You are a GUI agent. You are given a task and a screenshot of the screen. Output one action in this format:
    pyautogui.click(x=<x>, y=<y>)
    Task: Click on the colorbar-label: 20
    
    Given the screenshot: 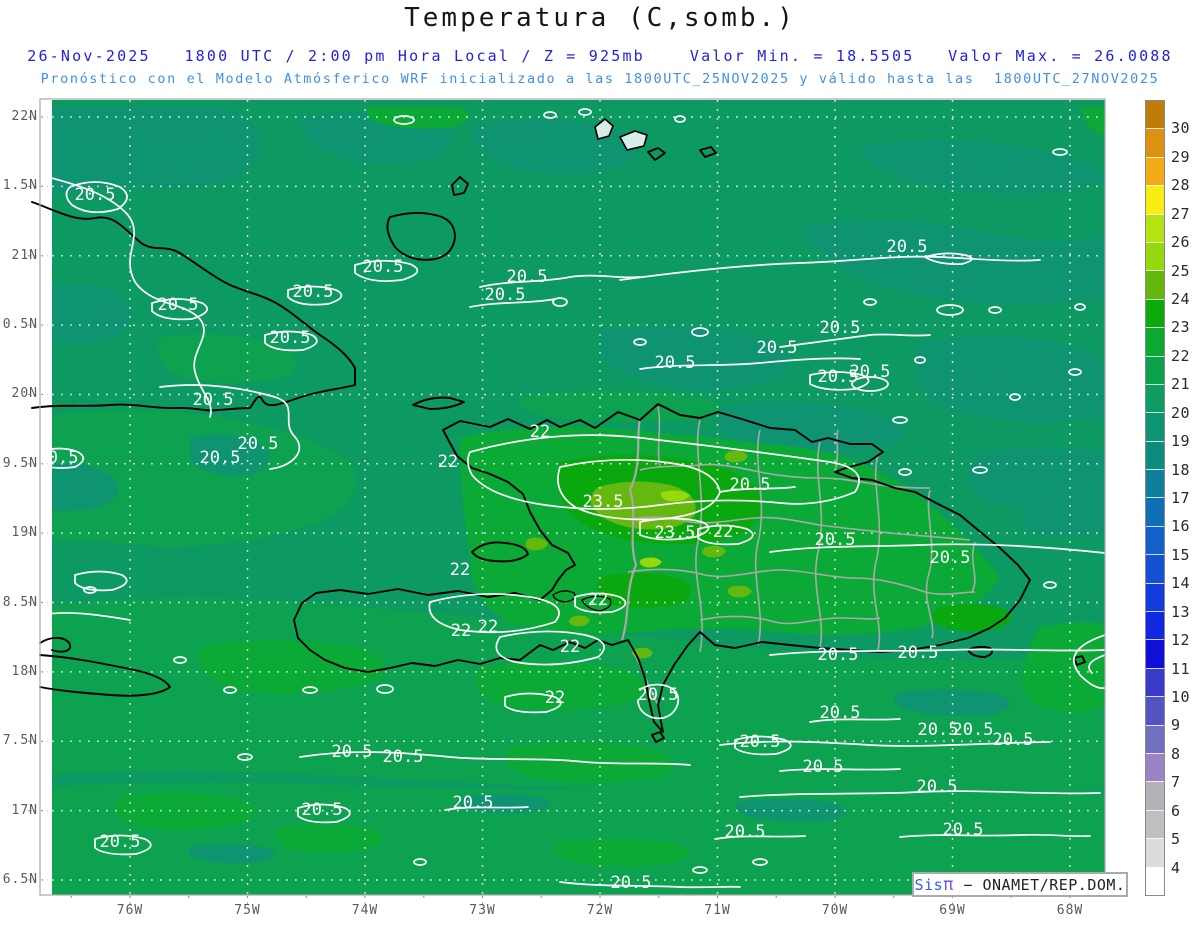 What is the action you would take?
    pyautogui.click(x=1181, y=412)
    